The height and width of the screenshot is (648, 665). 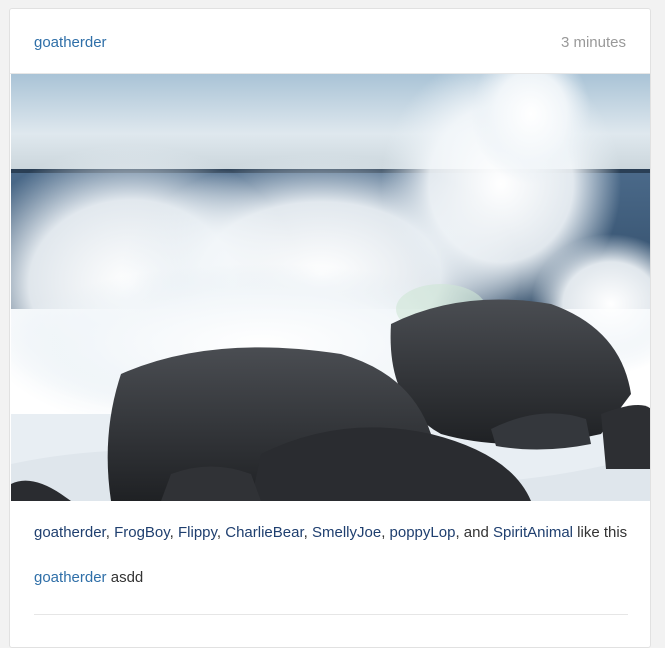 What do you see at coordinates (70, 42) in the screenshot?
I see `post-author-link: goatherder` at bounding box center [70, 42].